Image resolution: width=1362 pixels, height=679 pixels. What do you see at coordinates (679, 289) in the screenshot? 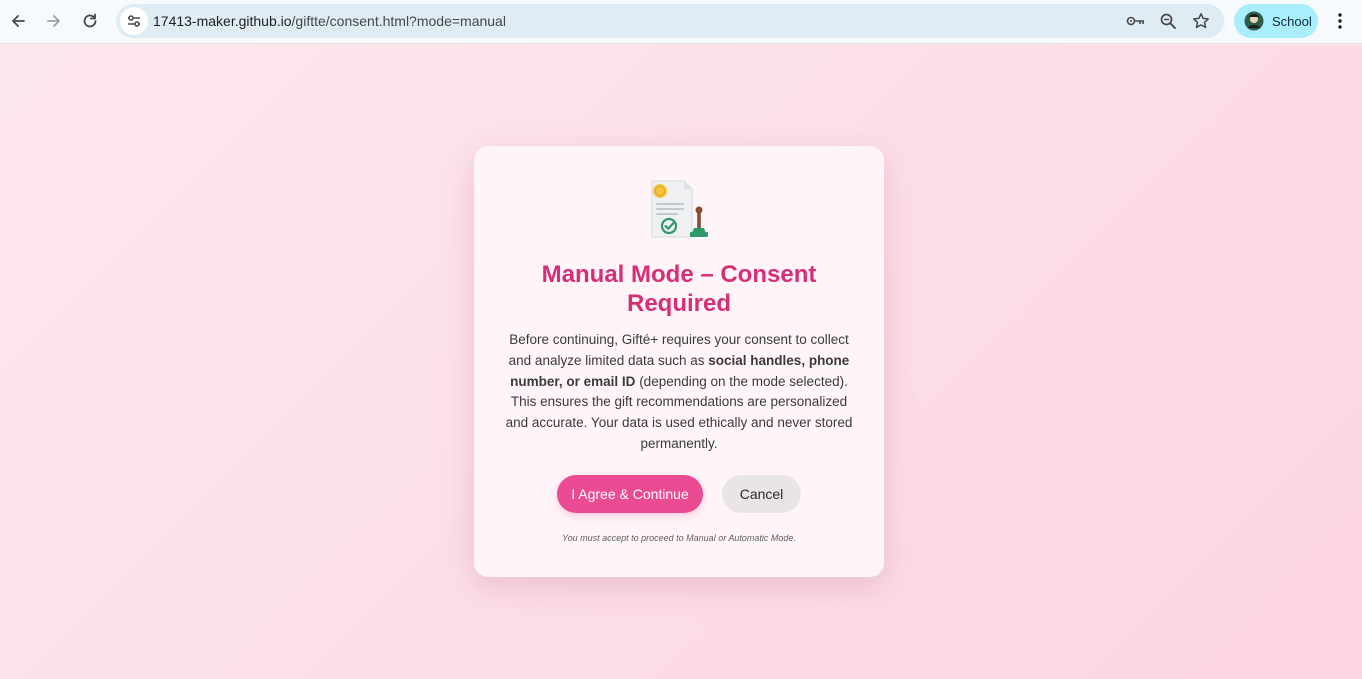
I see `consent-title: Manual Mode – Consent Required` at bounding box center [679, 289].